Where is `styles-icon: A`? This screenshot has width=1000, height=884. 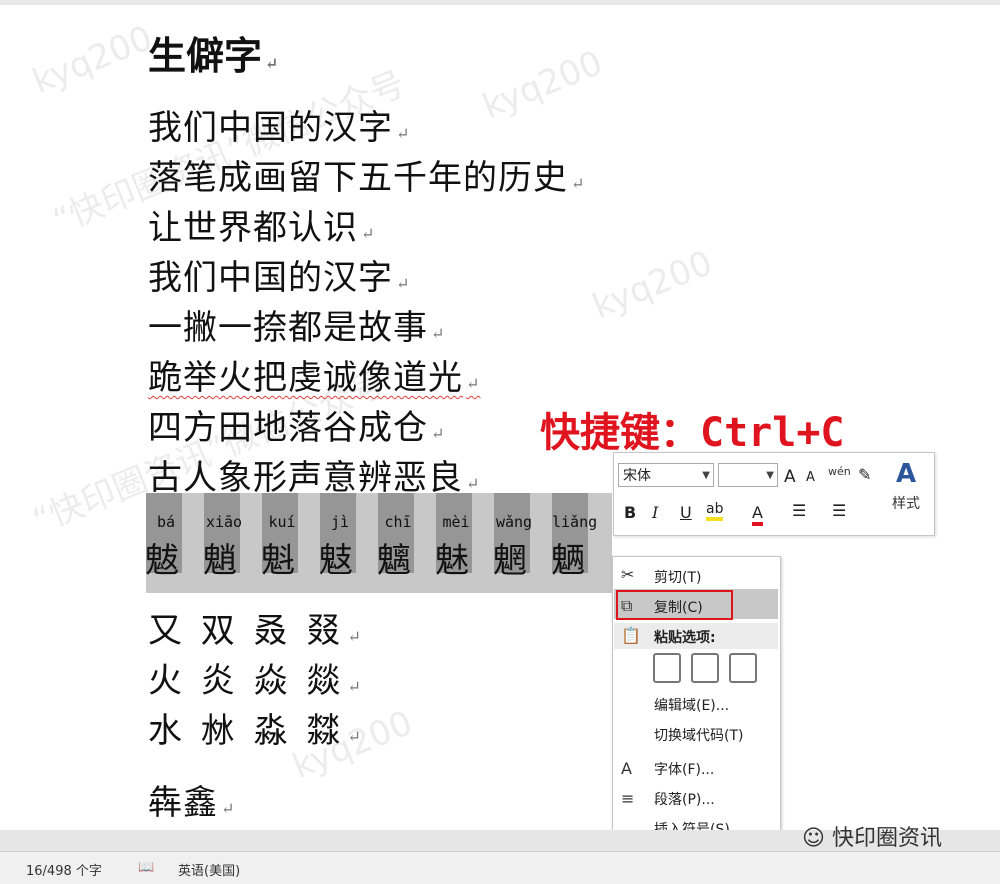
styles-icon: A is located at coordinates (906, 474).